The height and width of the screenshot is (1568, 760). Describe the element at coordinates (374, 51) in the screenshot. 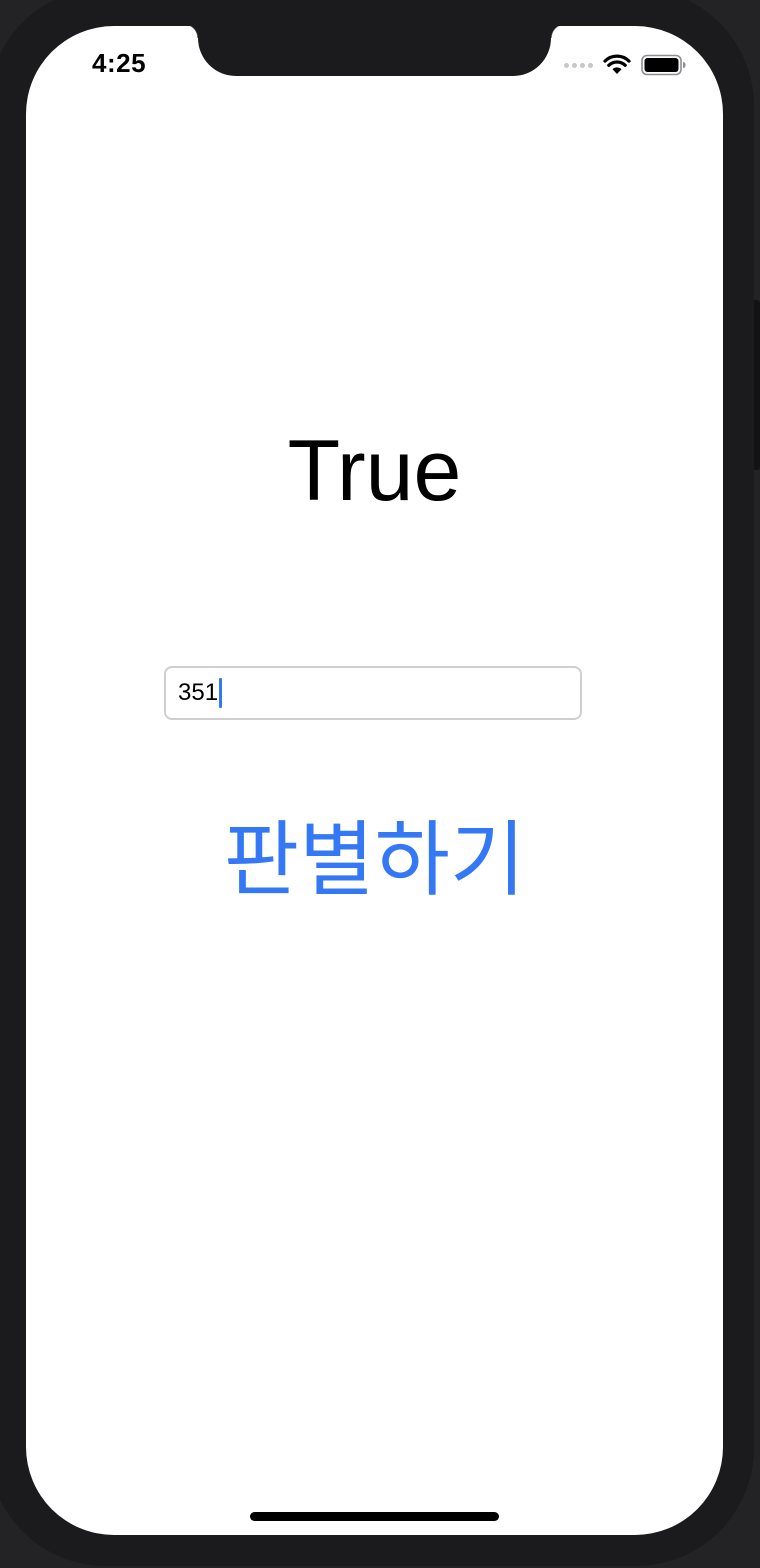

I see `device-notch` at that location.